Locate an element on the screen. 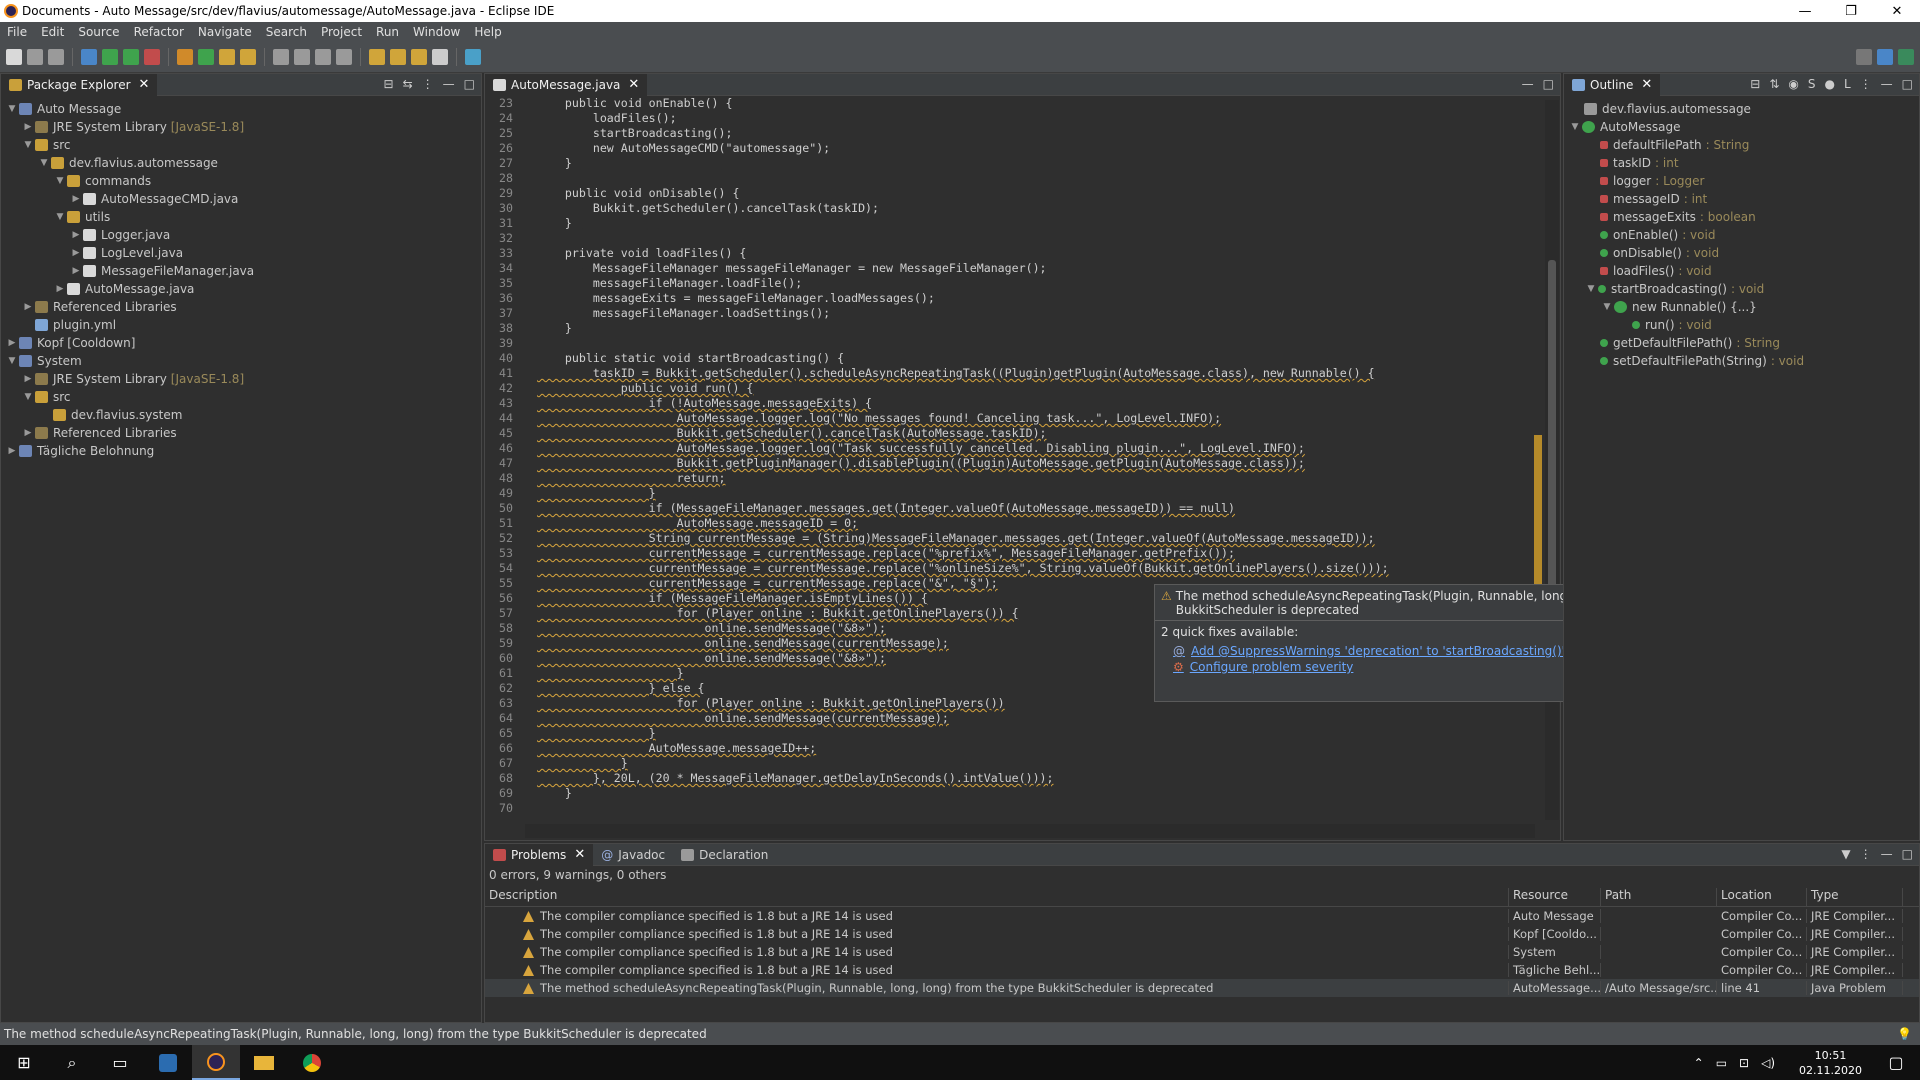 This screenshot has height=1080, width=1920. eclipse-taskbar-icon is located at coordinates (216, 1062).